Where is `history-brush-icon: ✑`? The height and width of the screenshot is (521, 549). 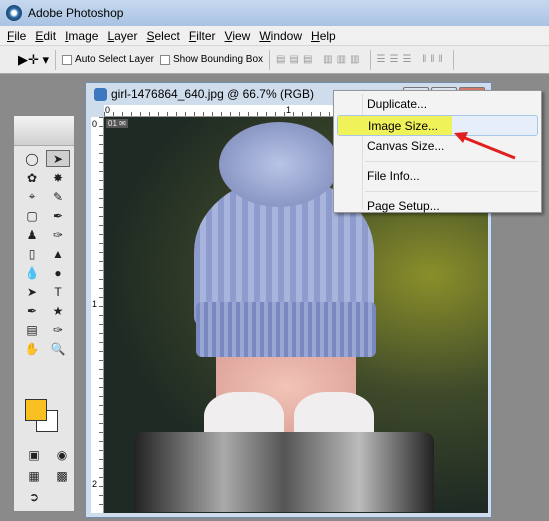 history-brush-icon: ✑ is located at coordinates (58, 234).